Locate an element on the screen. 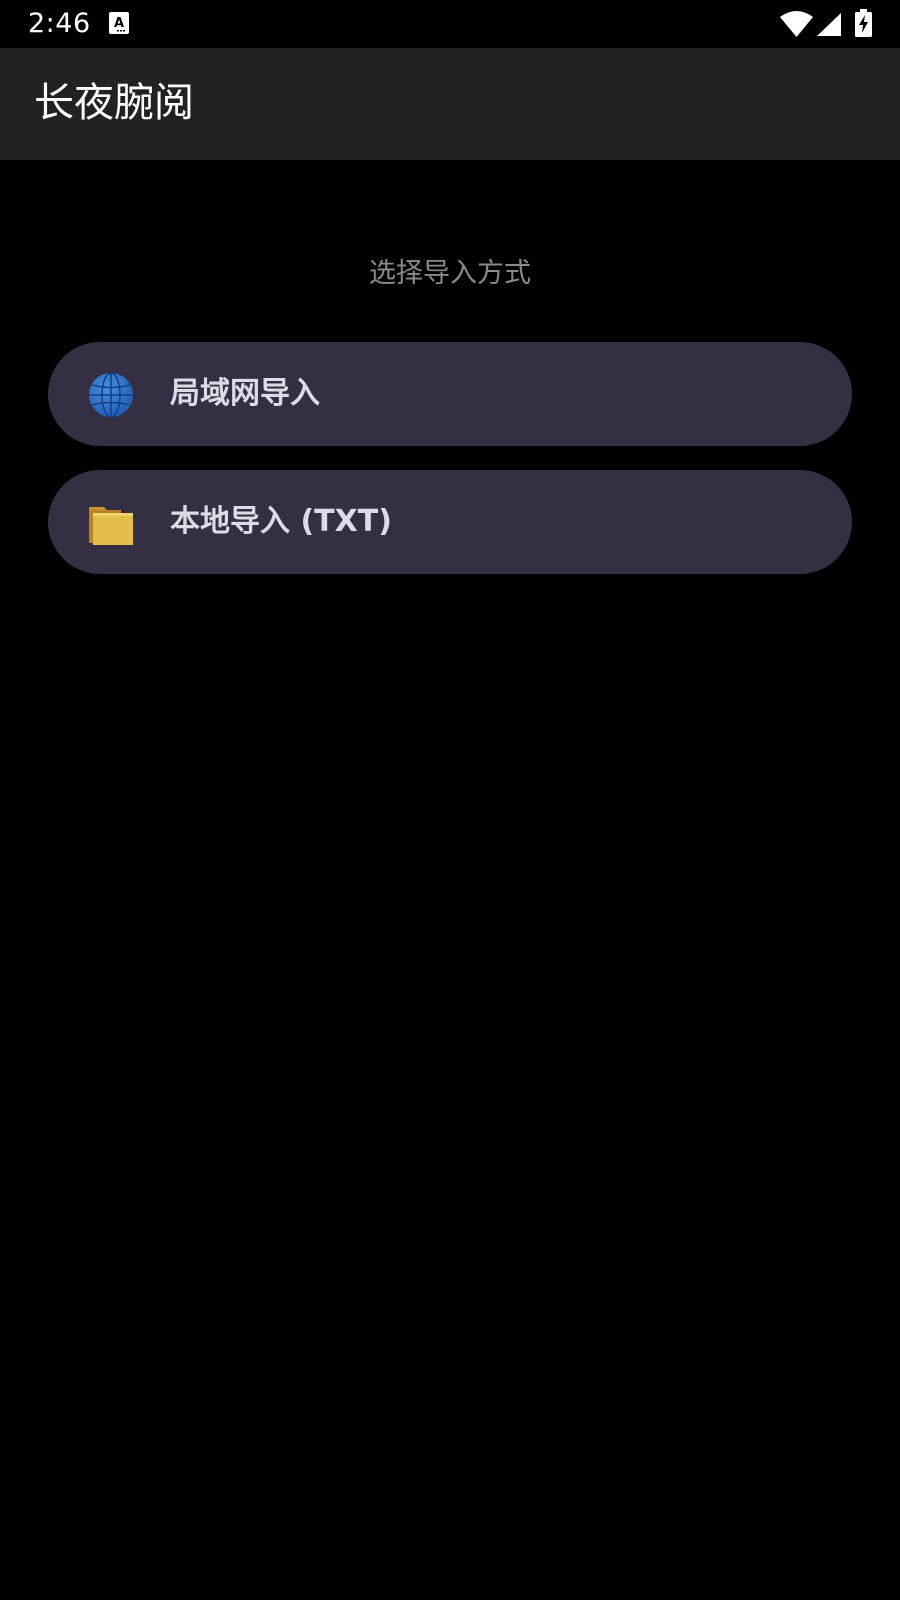 This screenshot has width=900, height=1600. keyboard-a-icon: A is located at coordinates (119, 23).